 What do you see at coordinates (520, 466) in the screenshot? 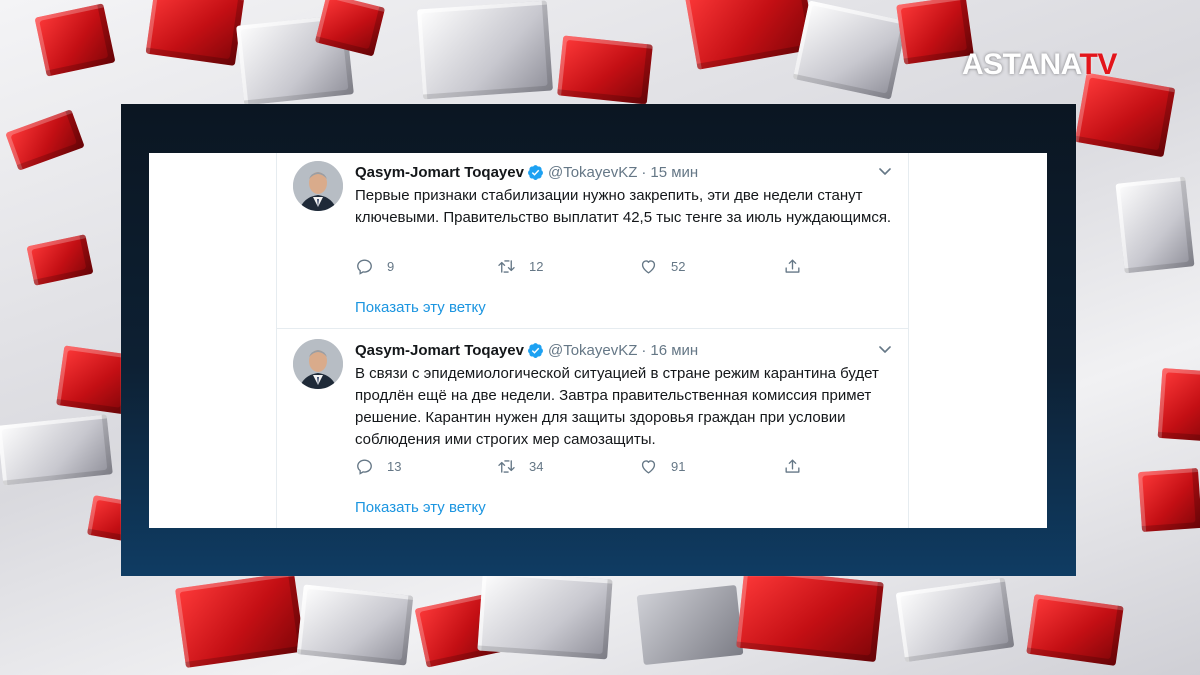
I see `retweet-button: 34` at bounding box center [520, 466].